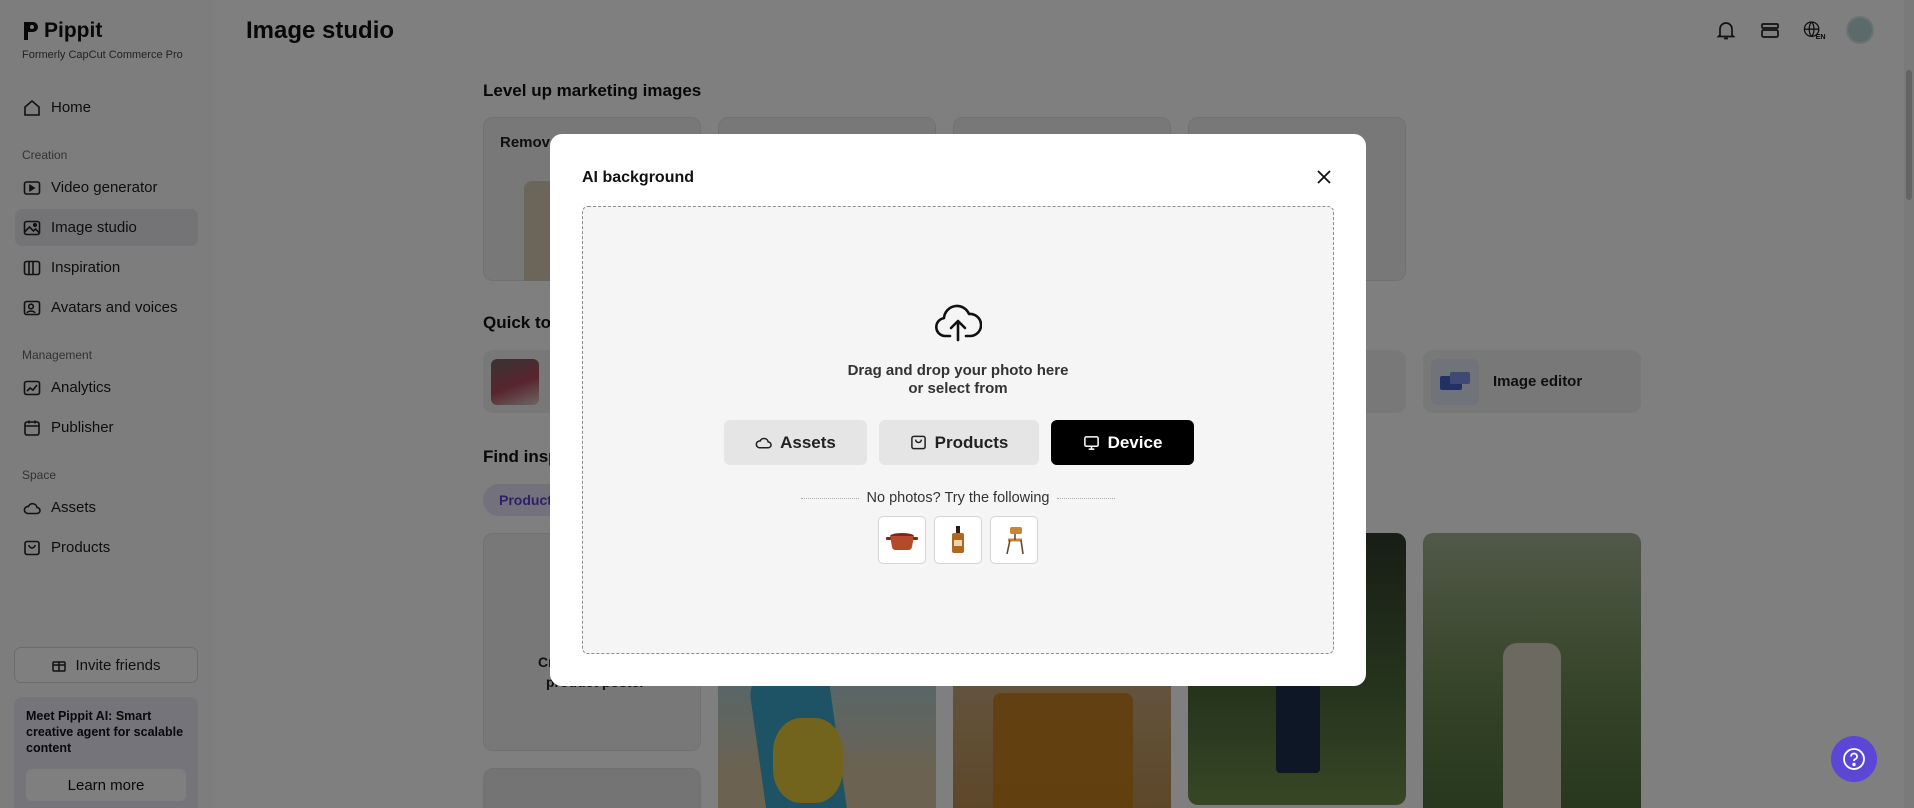 The width and height of the screenshot is (1914, 808). I want to click on sample-image-bottle, so click(958, 540).